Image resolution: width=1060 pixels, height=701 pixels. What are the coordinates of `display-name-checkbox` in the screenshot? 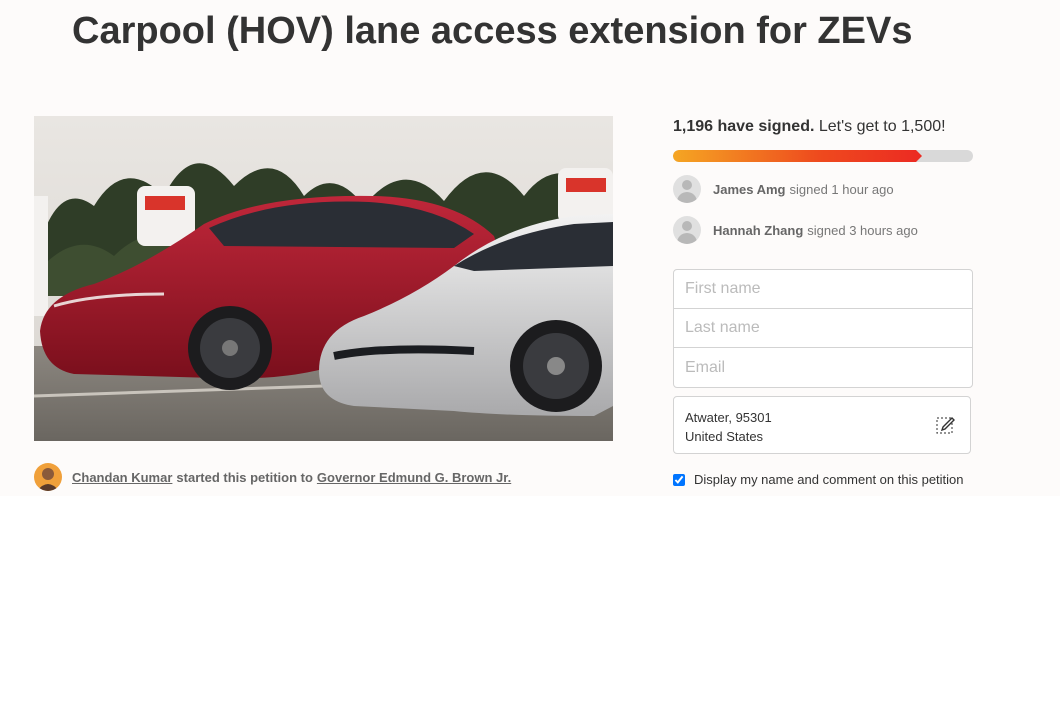 It's located at (679, 479).